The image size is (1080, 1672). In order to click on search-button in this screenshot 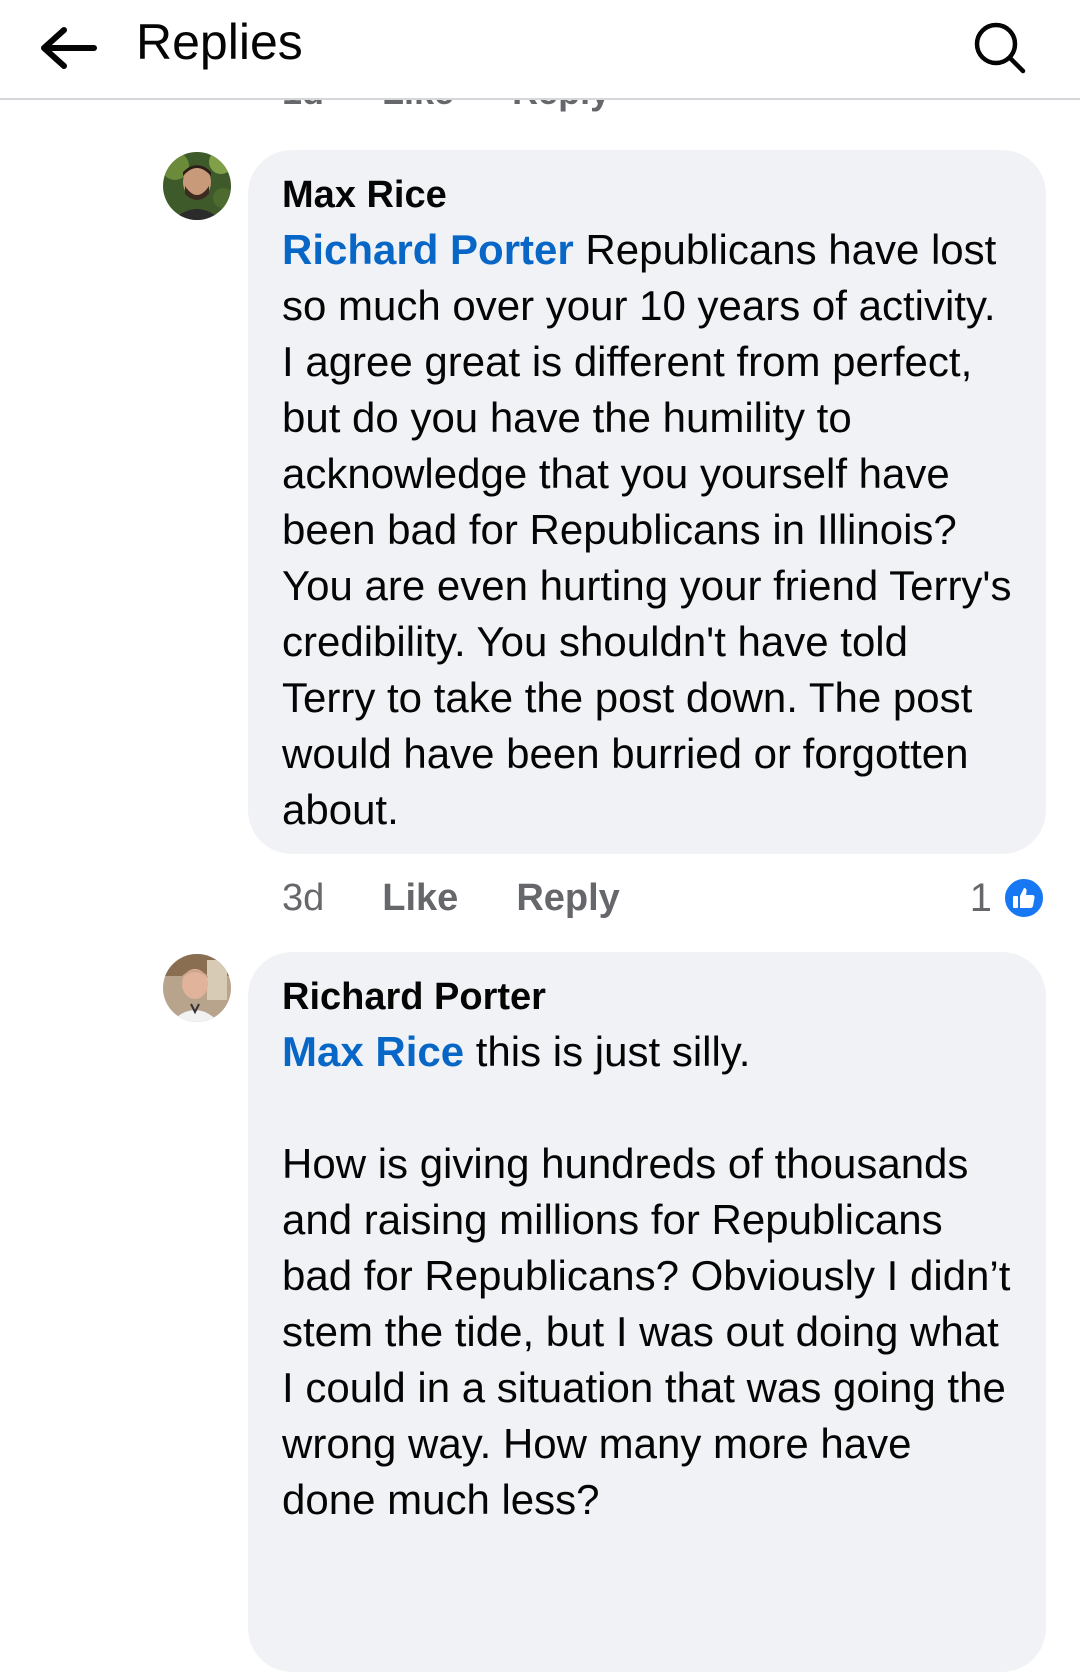, I will do `click(1000, 48)`.